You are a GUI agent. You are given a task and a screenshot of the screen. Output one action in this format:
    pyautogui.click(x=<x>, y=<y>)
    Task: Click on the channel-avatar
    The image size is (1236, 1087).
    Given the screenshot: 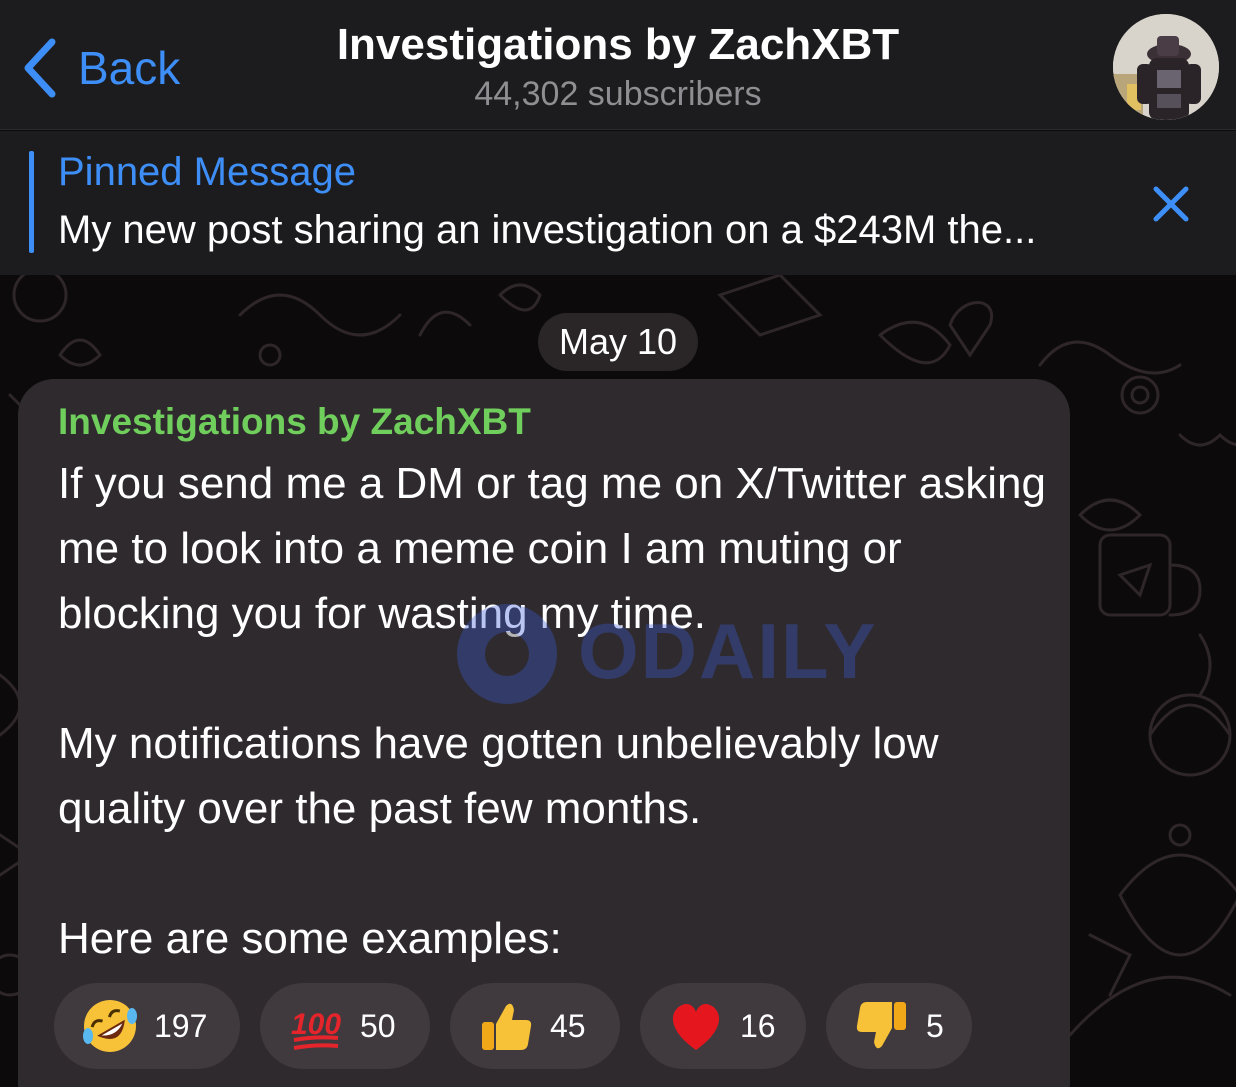 What is the action you would take?
    pyautogui.click(x=1166, y=67)
    